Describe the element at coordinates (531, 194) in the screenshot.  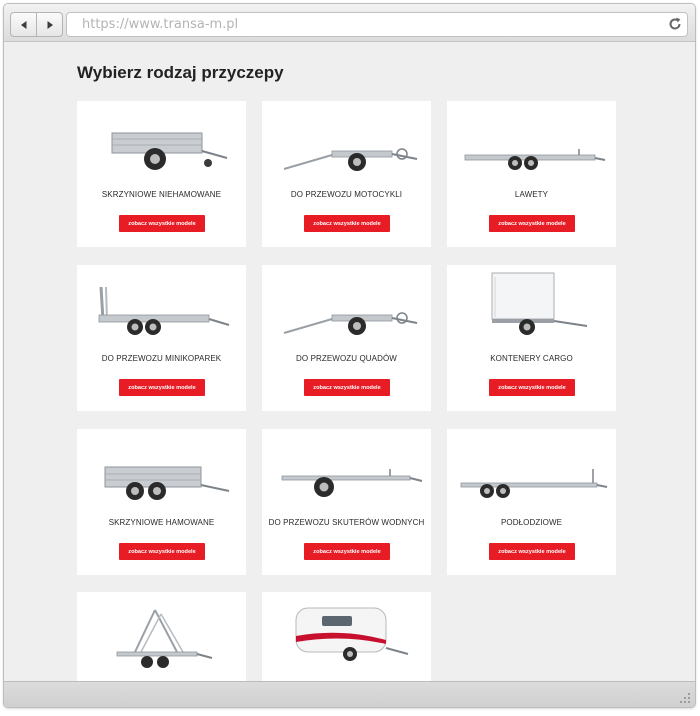
I see `card-title: LAWETY` at that location.